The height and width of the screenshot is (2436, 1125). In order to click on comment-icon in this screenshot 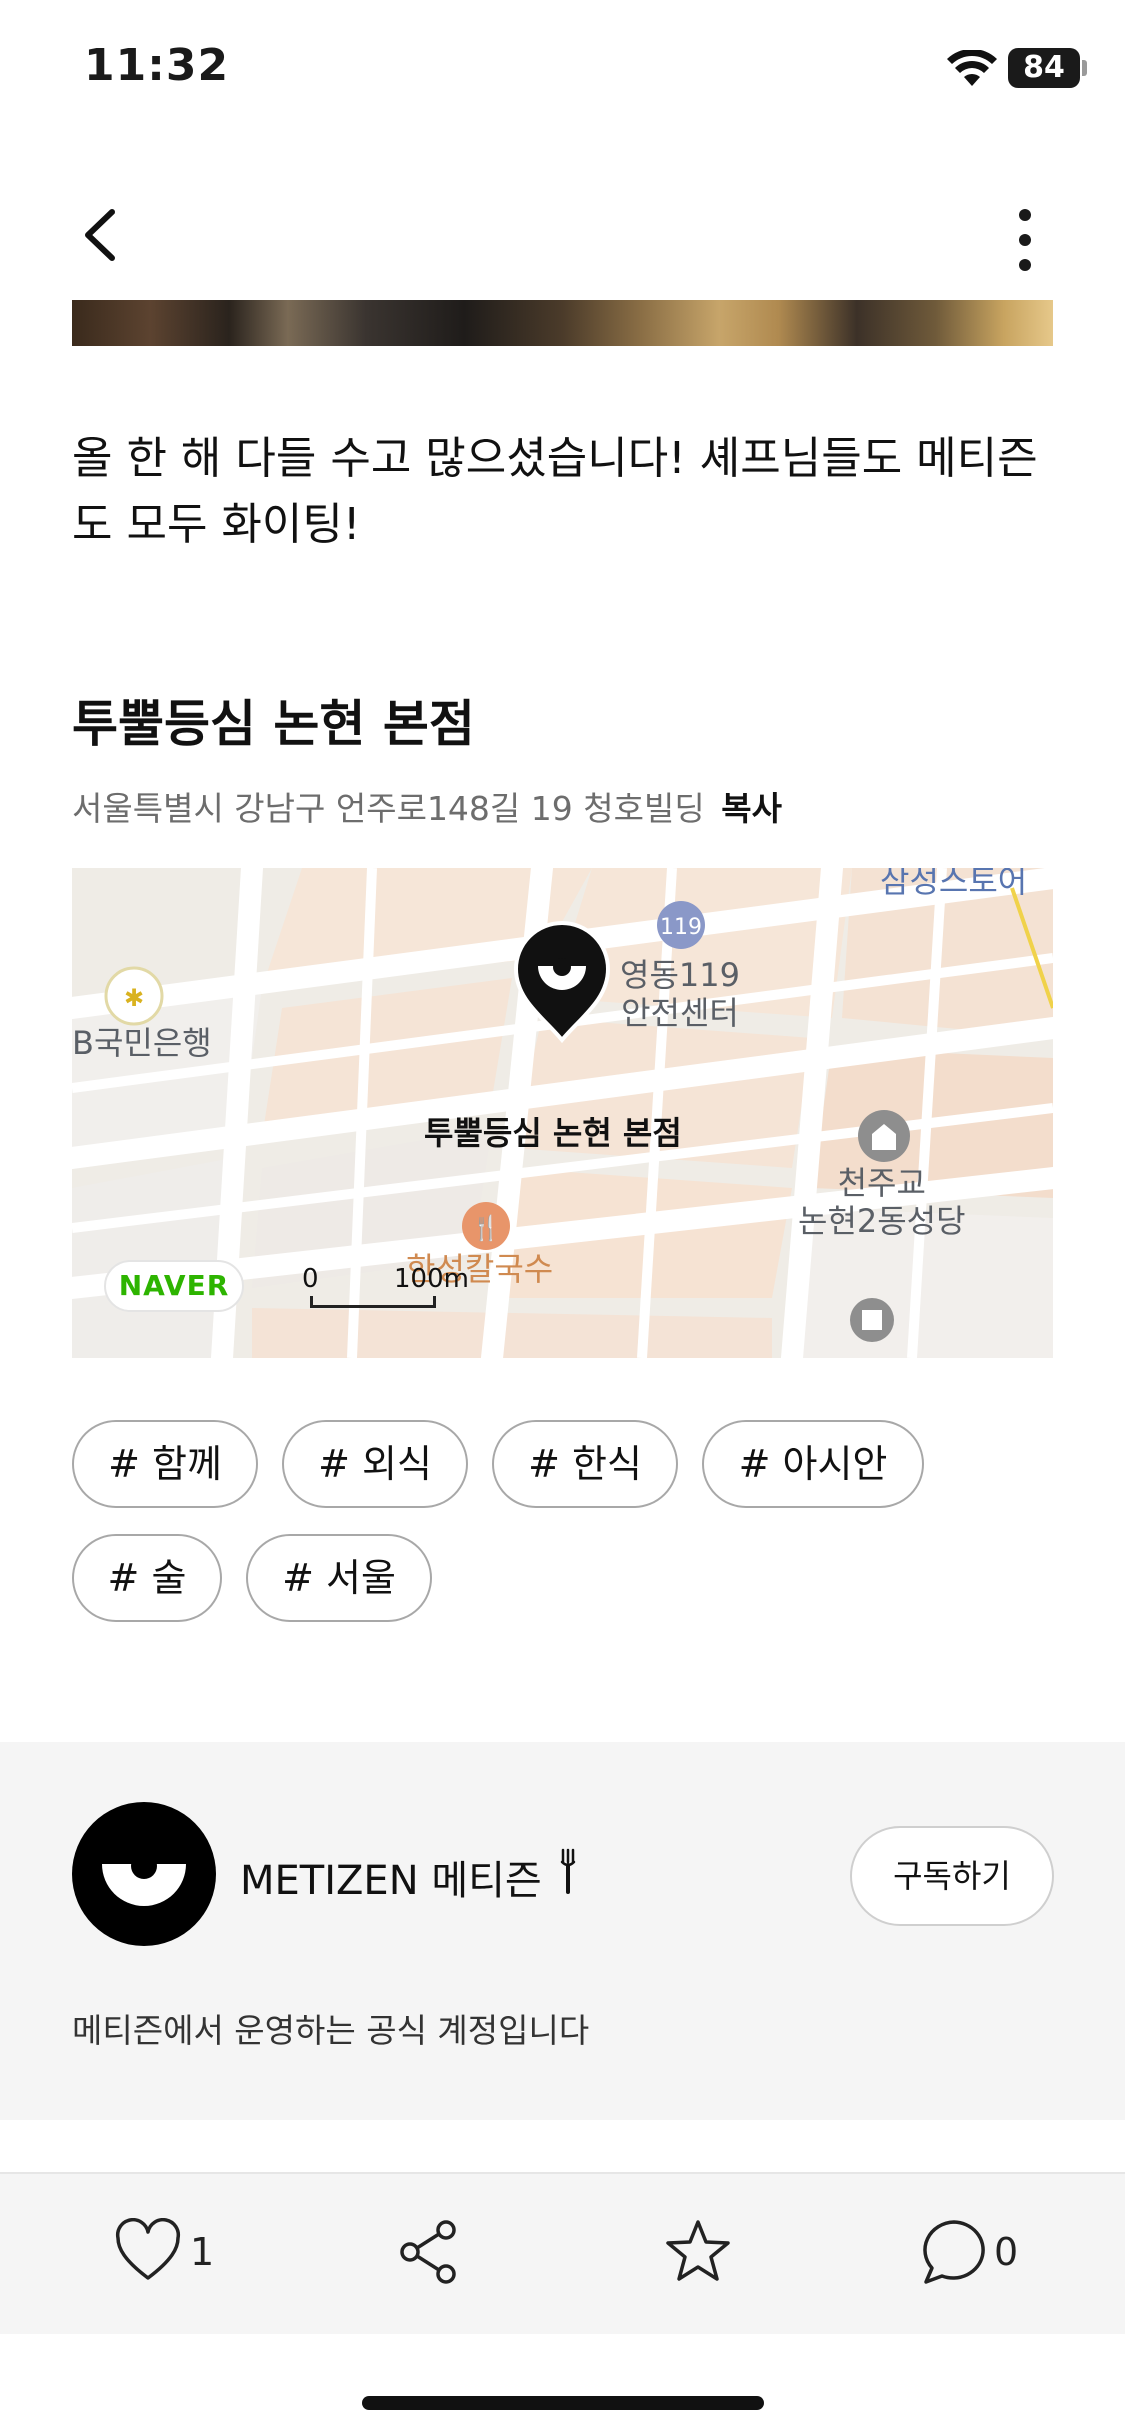, I will do `click(954, 2252)`.